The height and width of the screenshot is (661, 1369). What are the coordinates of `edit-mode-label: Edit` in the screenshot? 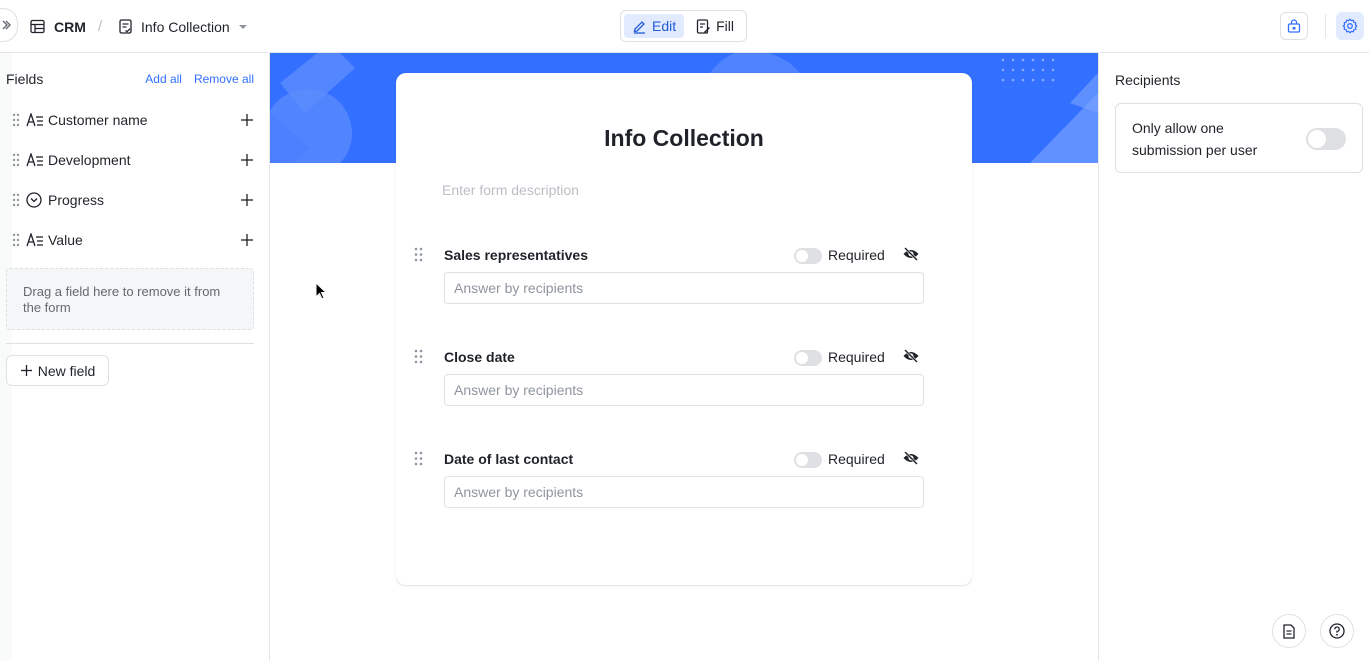 It's located at (664, 26).